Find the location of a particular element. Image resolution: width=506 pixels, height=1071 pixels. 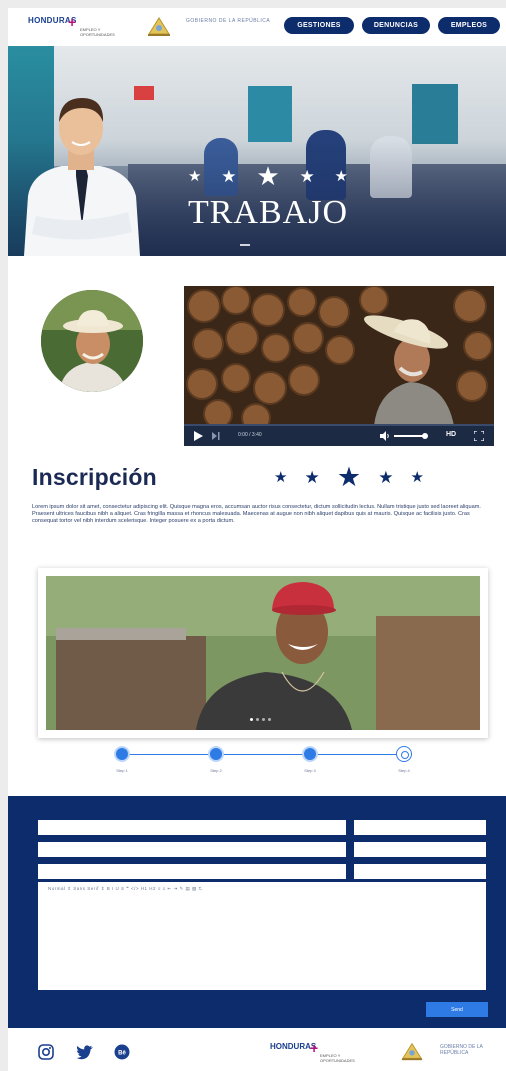

step-1-circle is located at coordinates (122, 754).